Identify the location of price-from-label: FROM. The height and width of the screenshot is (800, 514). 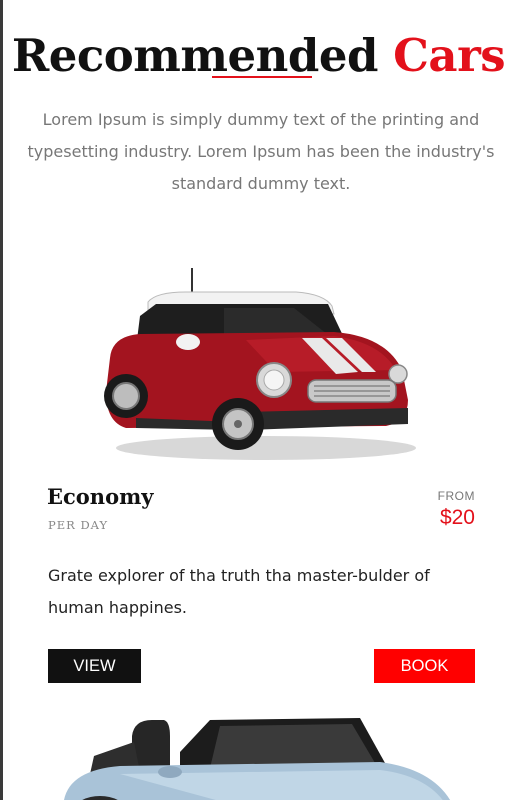
(456, 496).